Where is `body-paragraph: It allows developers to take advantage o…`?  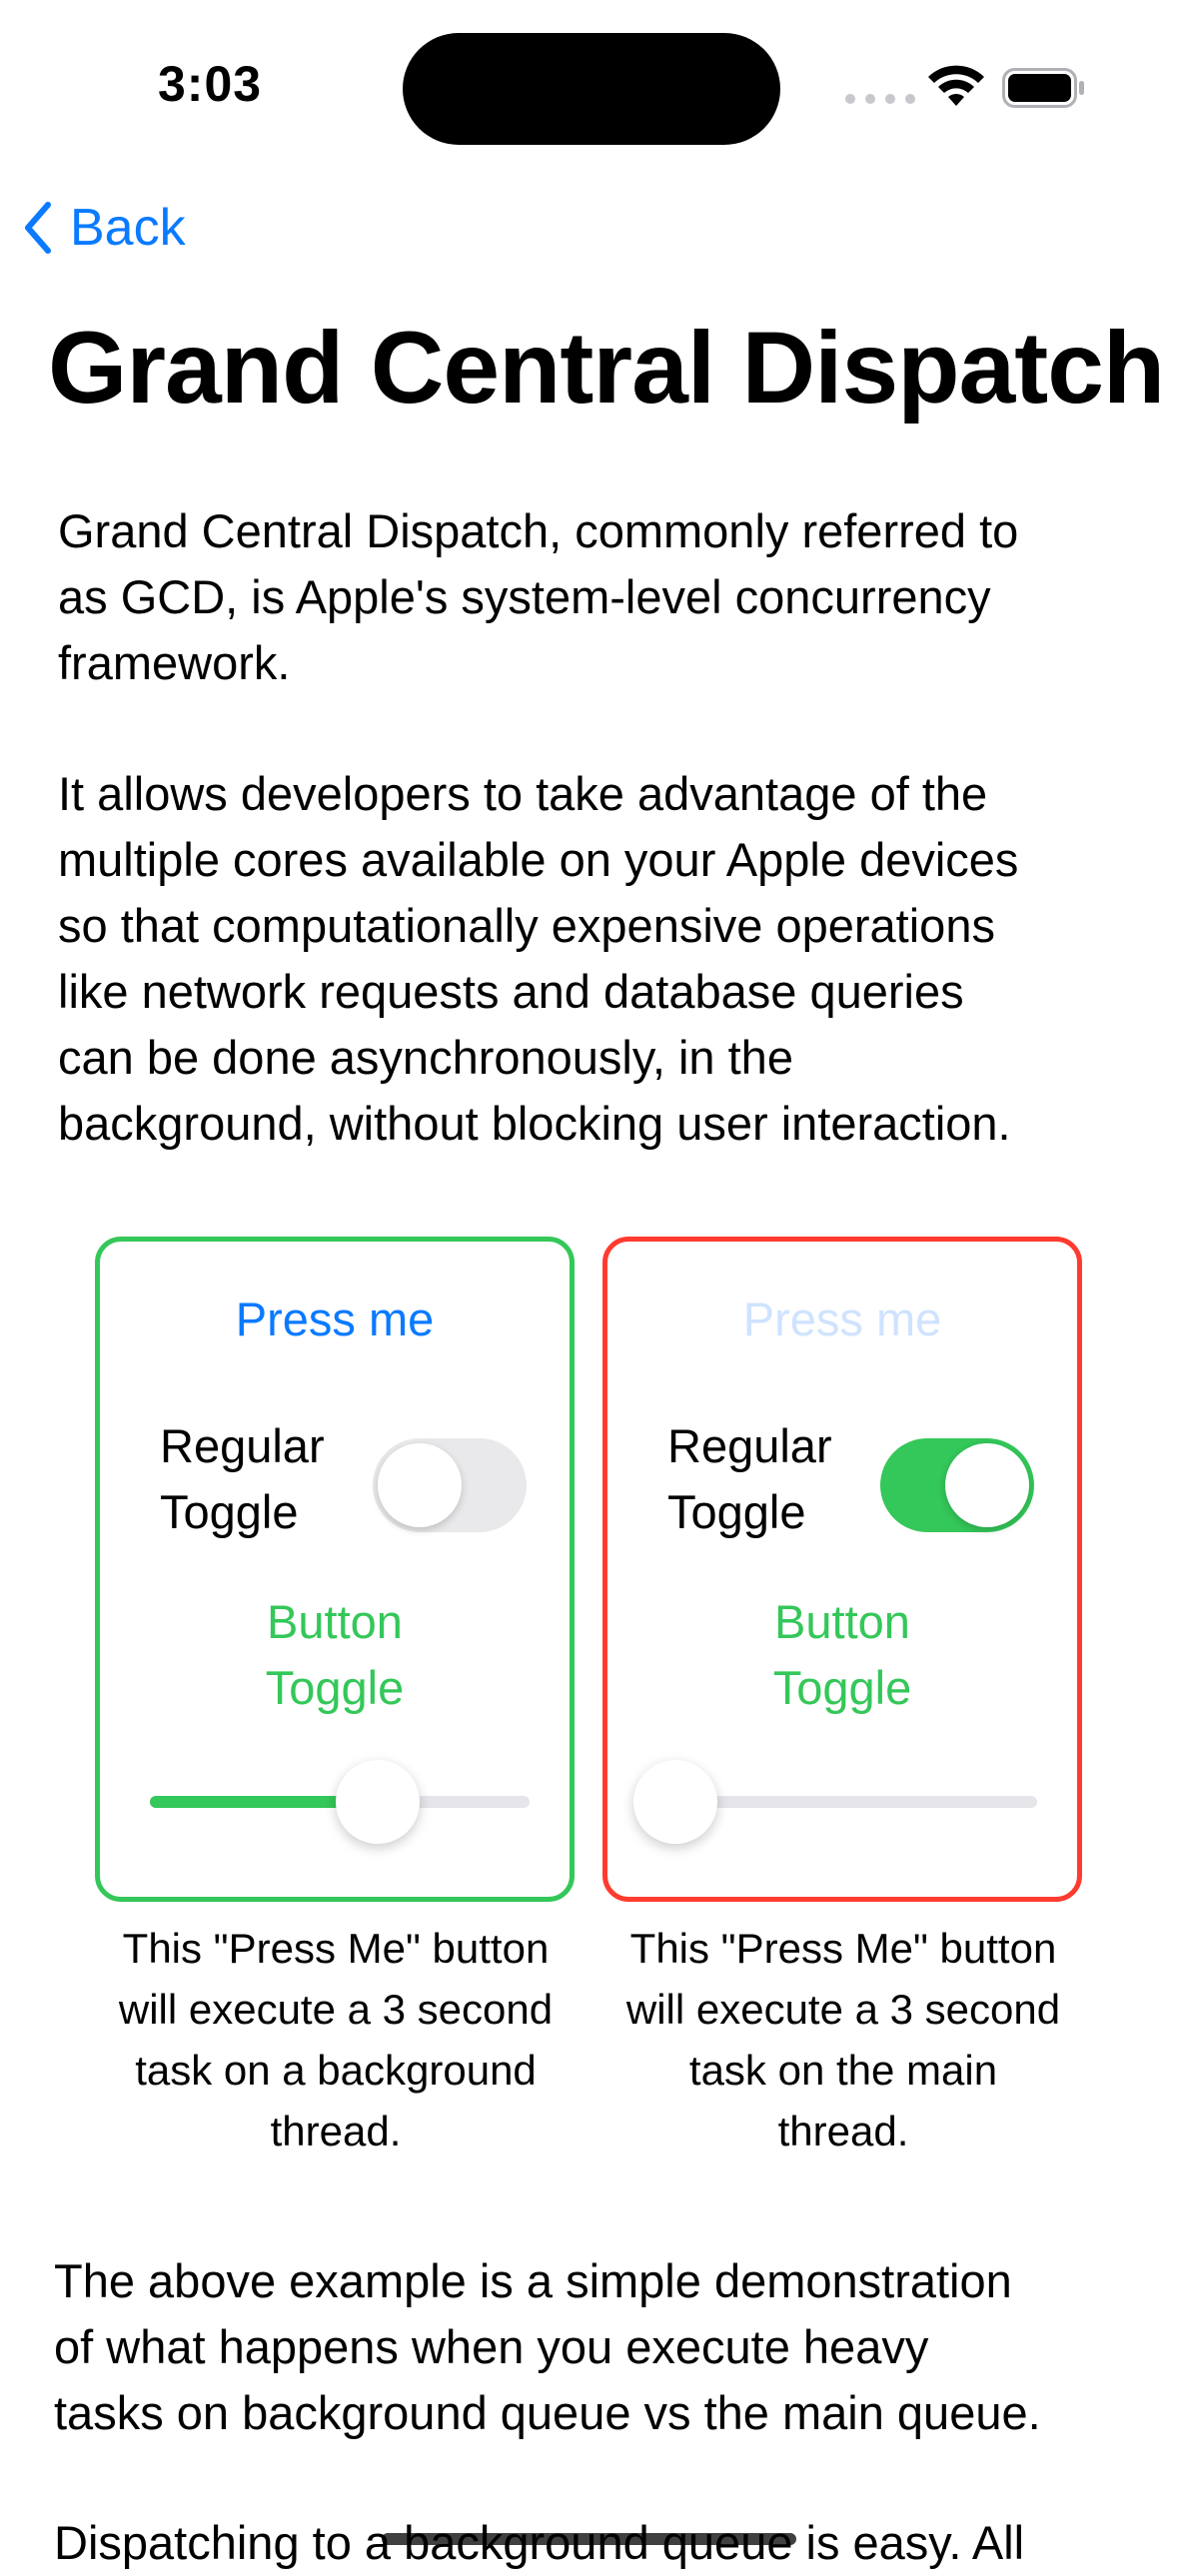 body-paragraph: It allows developers to take advantage o… is located at coordinates (538, 959).